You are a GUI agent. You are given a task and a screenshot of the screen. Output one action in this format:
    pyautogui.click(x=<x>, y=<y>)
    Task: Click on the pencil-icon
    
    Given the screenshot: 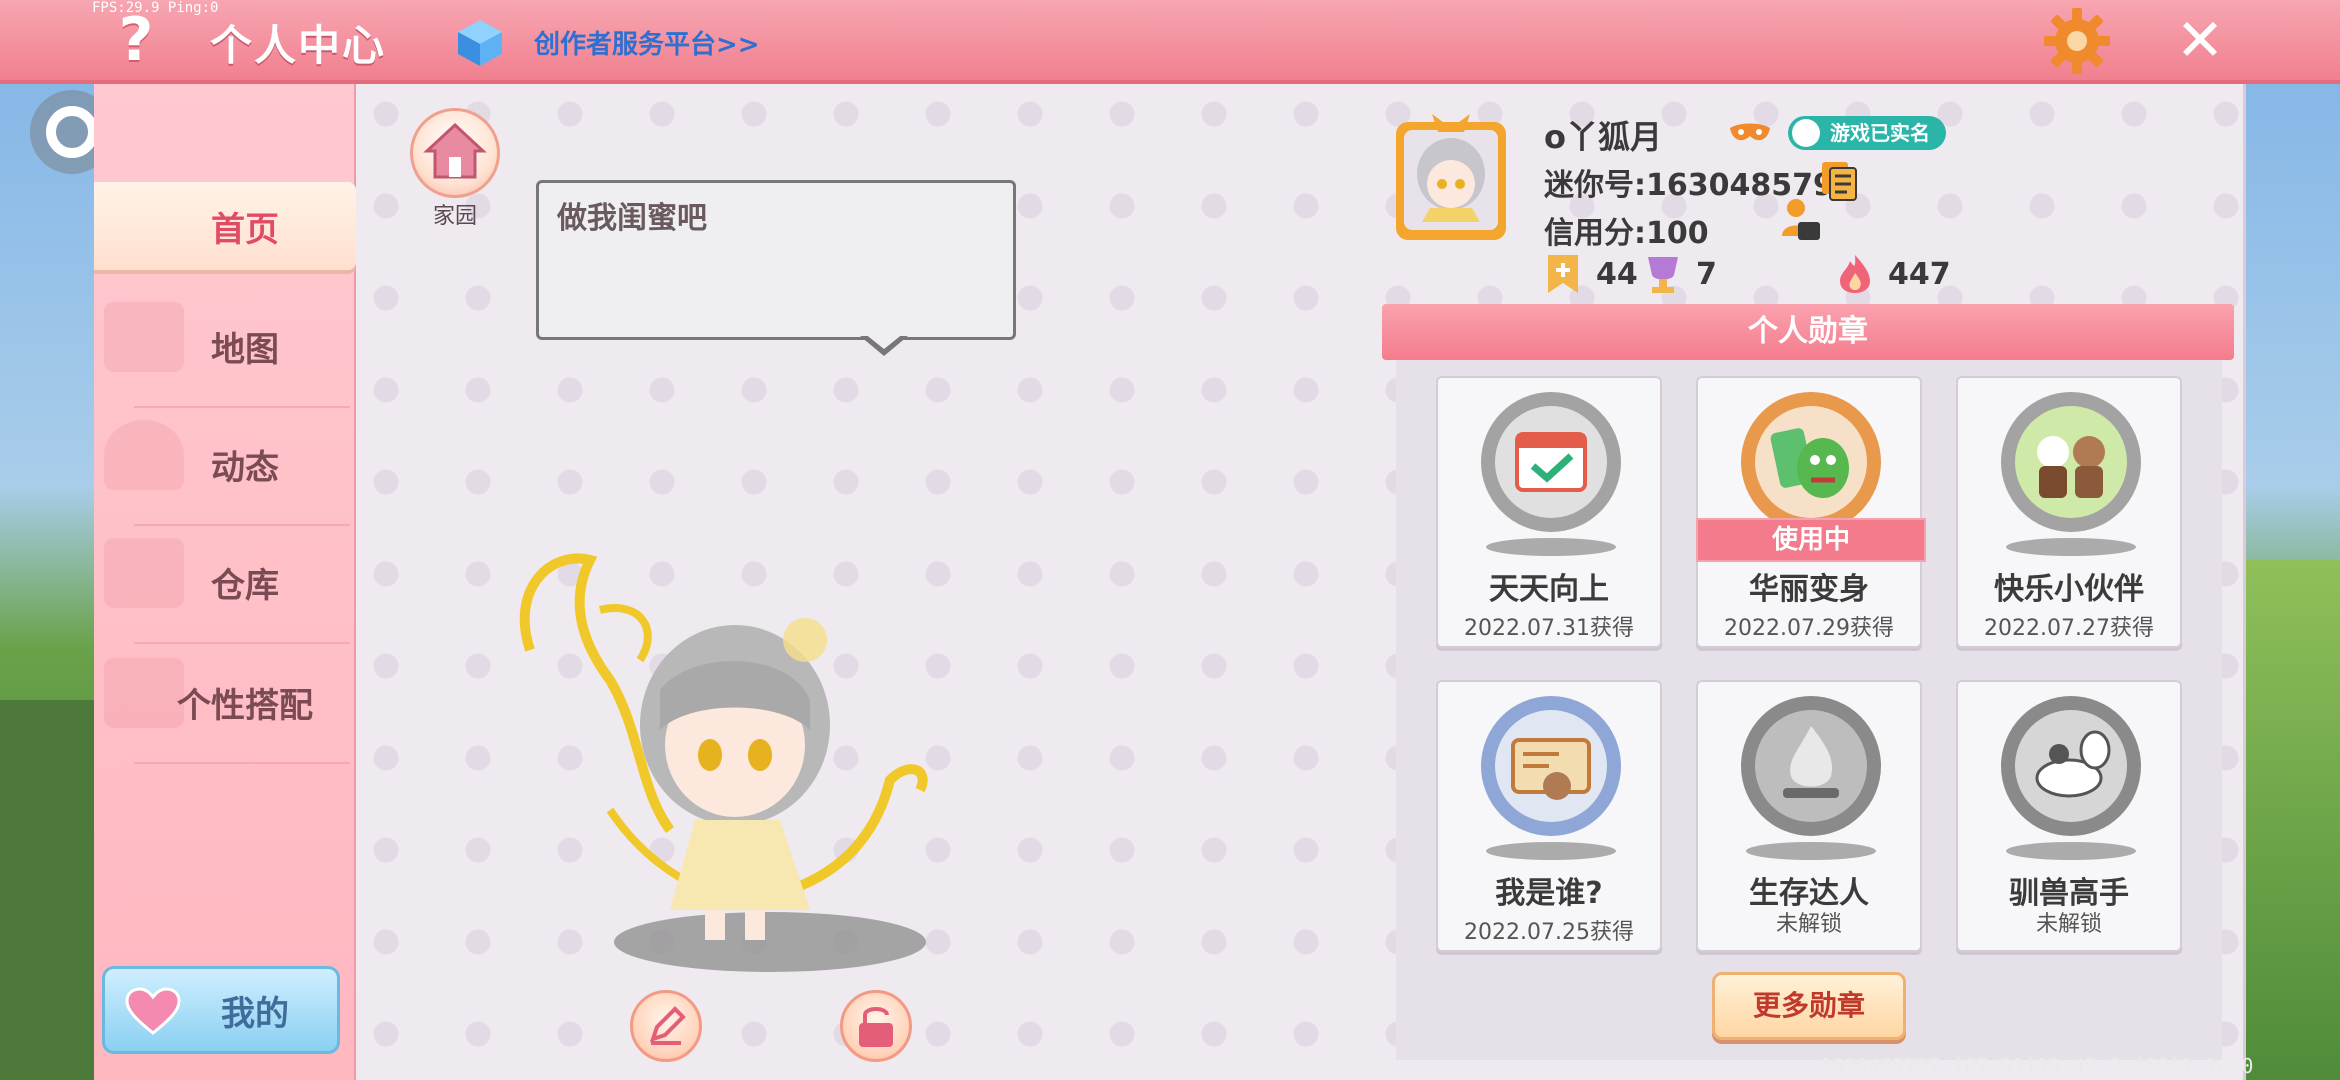 What is the action you would take?
    pyautogui.click(x=667, y=1025)
    